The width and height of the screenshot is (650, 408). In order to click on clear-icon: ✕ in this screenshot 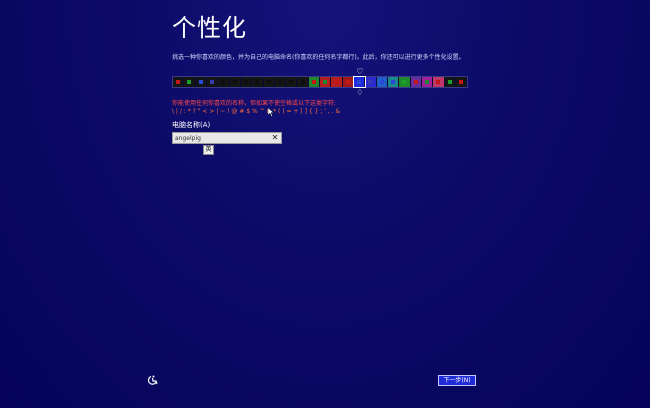, I will do `click(275, 138)`.